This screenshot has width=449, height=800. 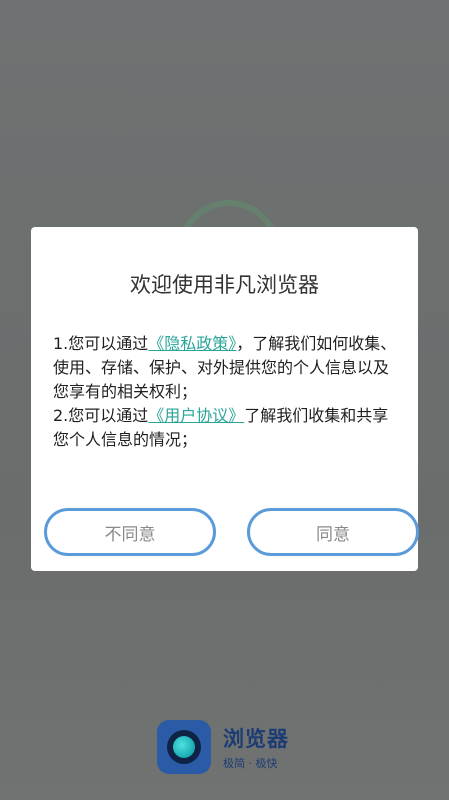 I want to click on agree-button: 同意, so click(x=333, y=532).